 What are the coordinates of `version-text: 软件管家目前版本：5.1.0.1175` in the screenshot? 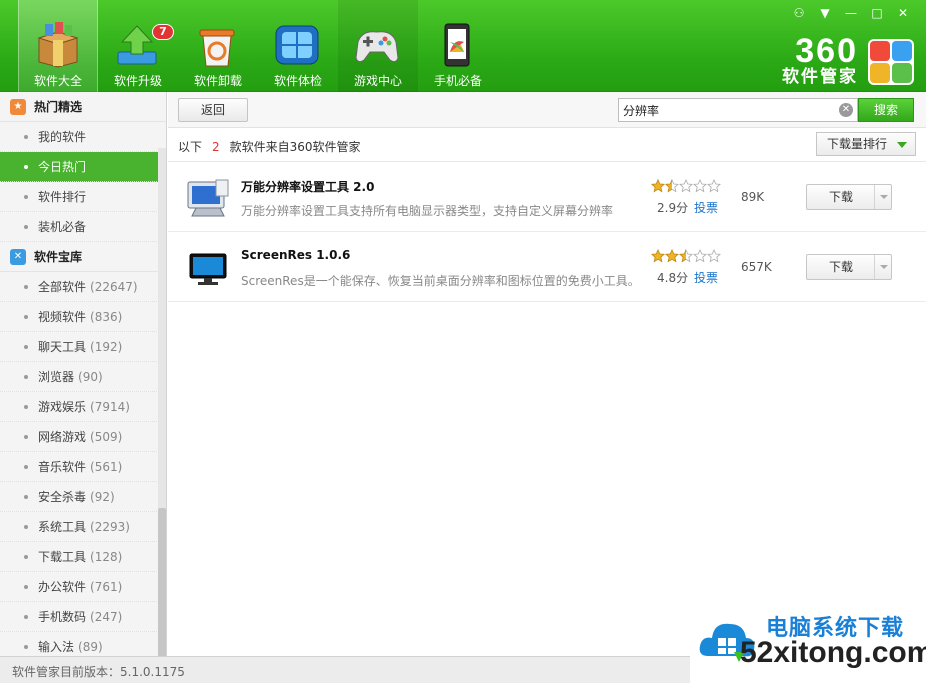 It's located at (98, 672).